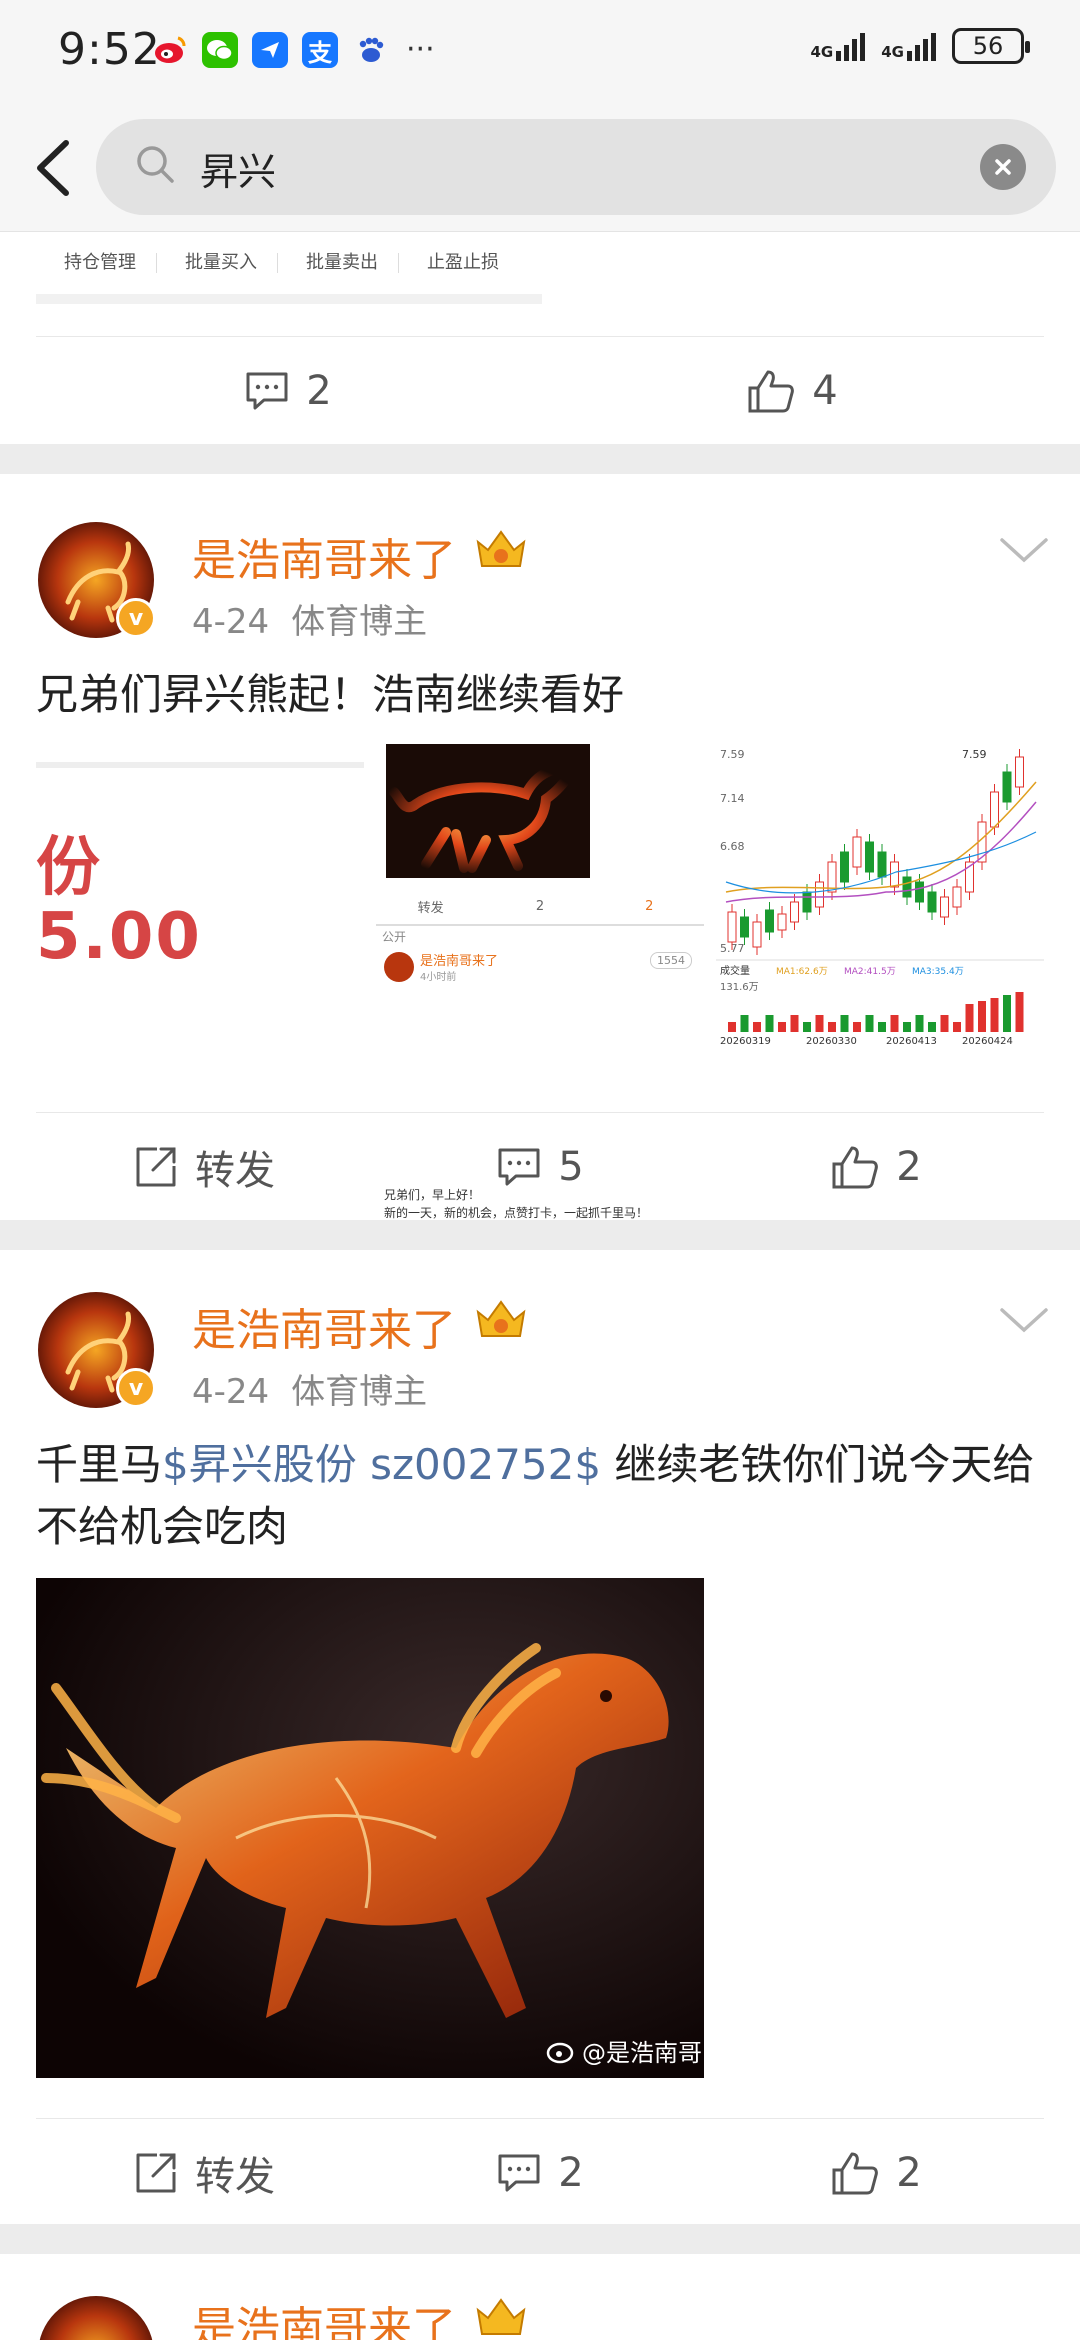 Image resolution: width=1080 pixels, height=2340 pixels. What do you see at coordinates (155, 164) in the screenshot?
I see `search-icon` at bounding box center [155, 164].